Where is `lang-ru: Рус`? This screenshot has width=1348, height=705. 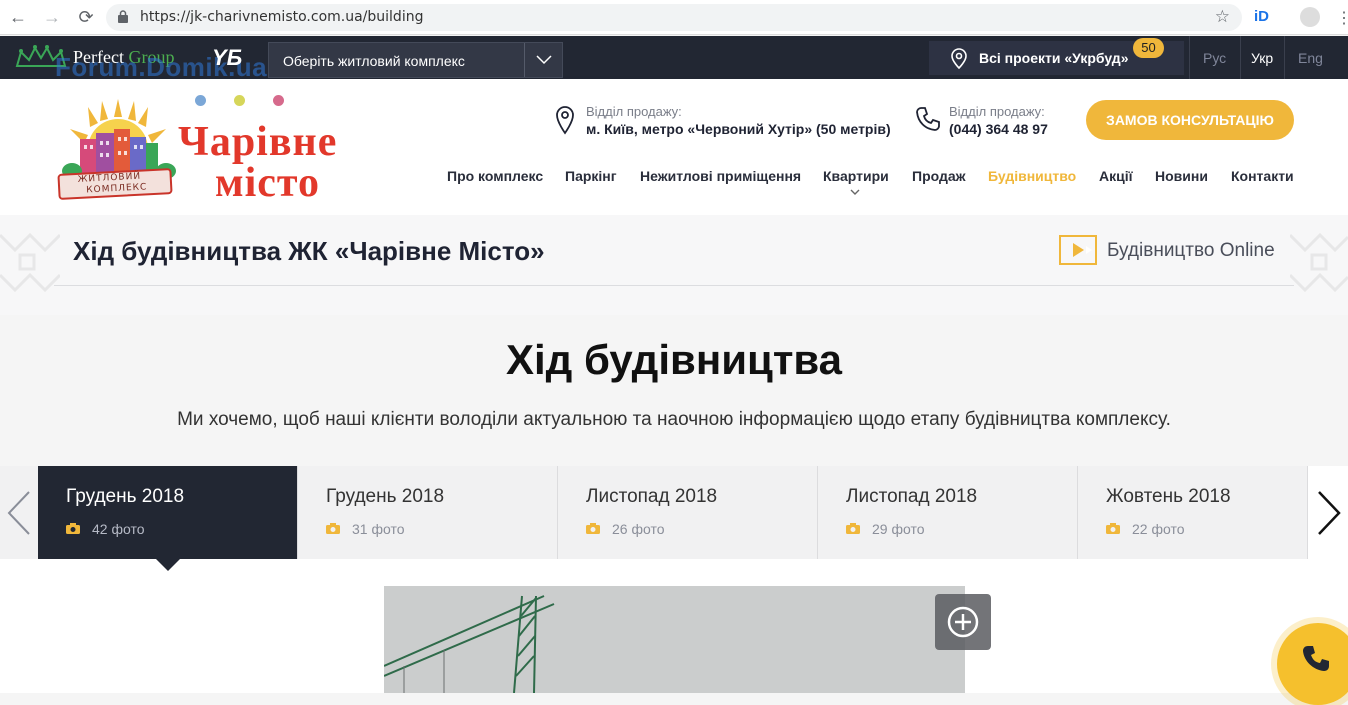 lang-ru: Рус is located at coordinates (1214, 58).